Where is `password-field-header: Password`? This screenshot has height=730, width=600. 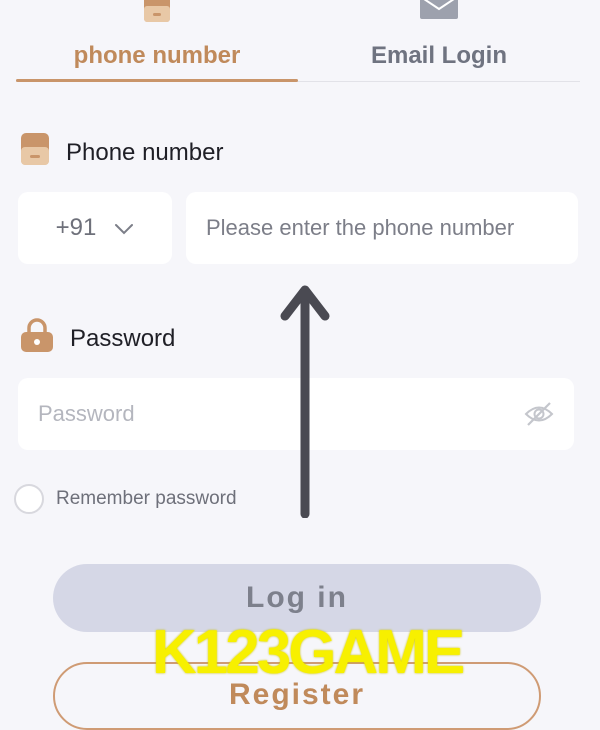
password-field-header: Password is located at coordinates (97, 338).